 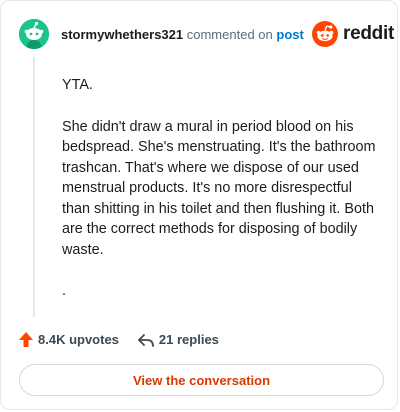 I want to click on comment-actions: 8.4K upvotes 21 replies, so click(x=118, y=339).